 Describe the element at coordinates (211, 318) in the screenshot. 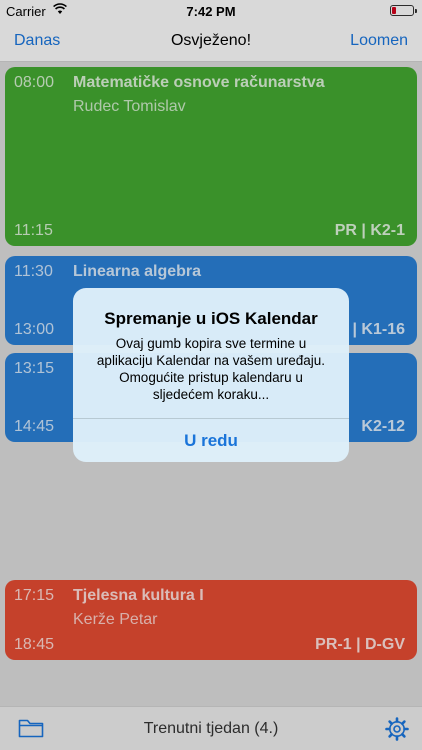

I see `alert-title: Spremanje u iOS Kalendar` at that location.